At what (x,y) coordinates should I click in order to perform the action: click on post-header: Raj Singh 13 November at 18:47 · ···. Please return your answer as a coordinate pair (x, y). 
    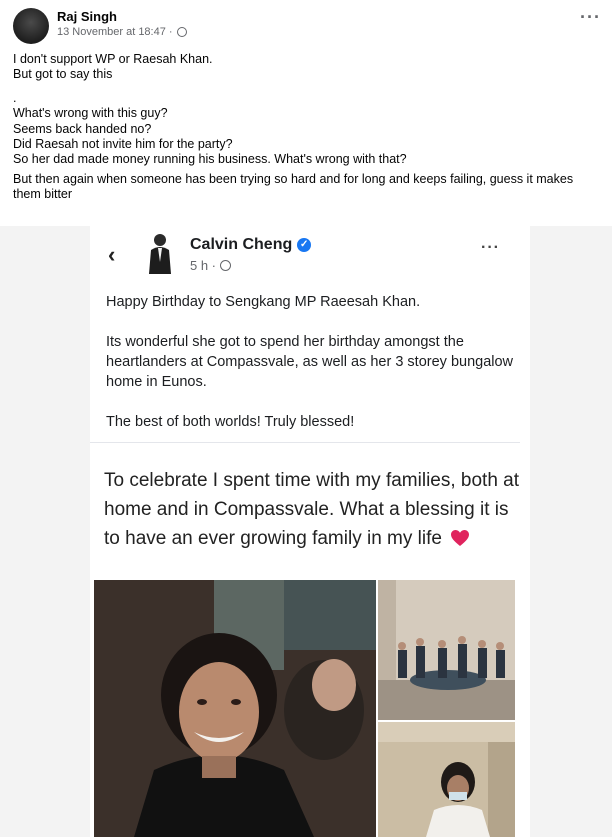
    Looking at the image, I should click on (308, 28).